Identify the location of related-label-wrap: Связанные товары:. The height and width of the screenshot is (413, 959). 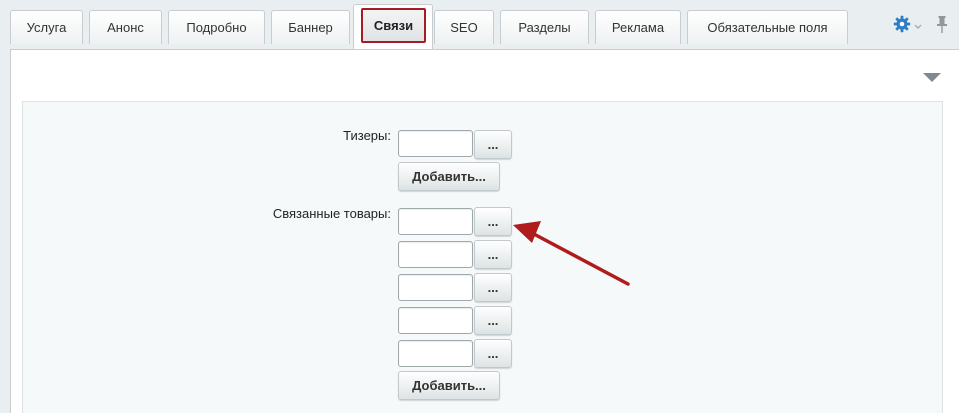
(195, 214).